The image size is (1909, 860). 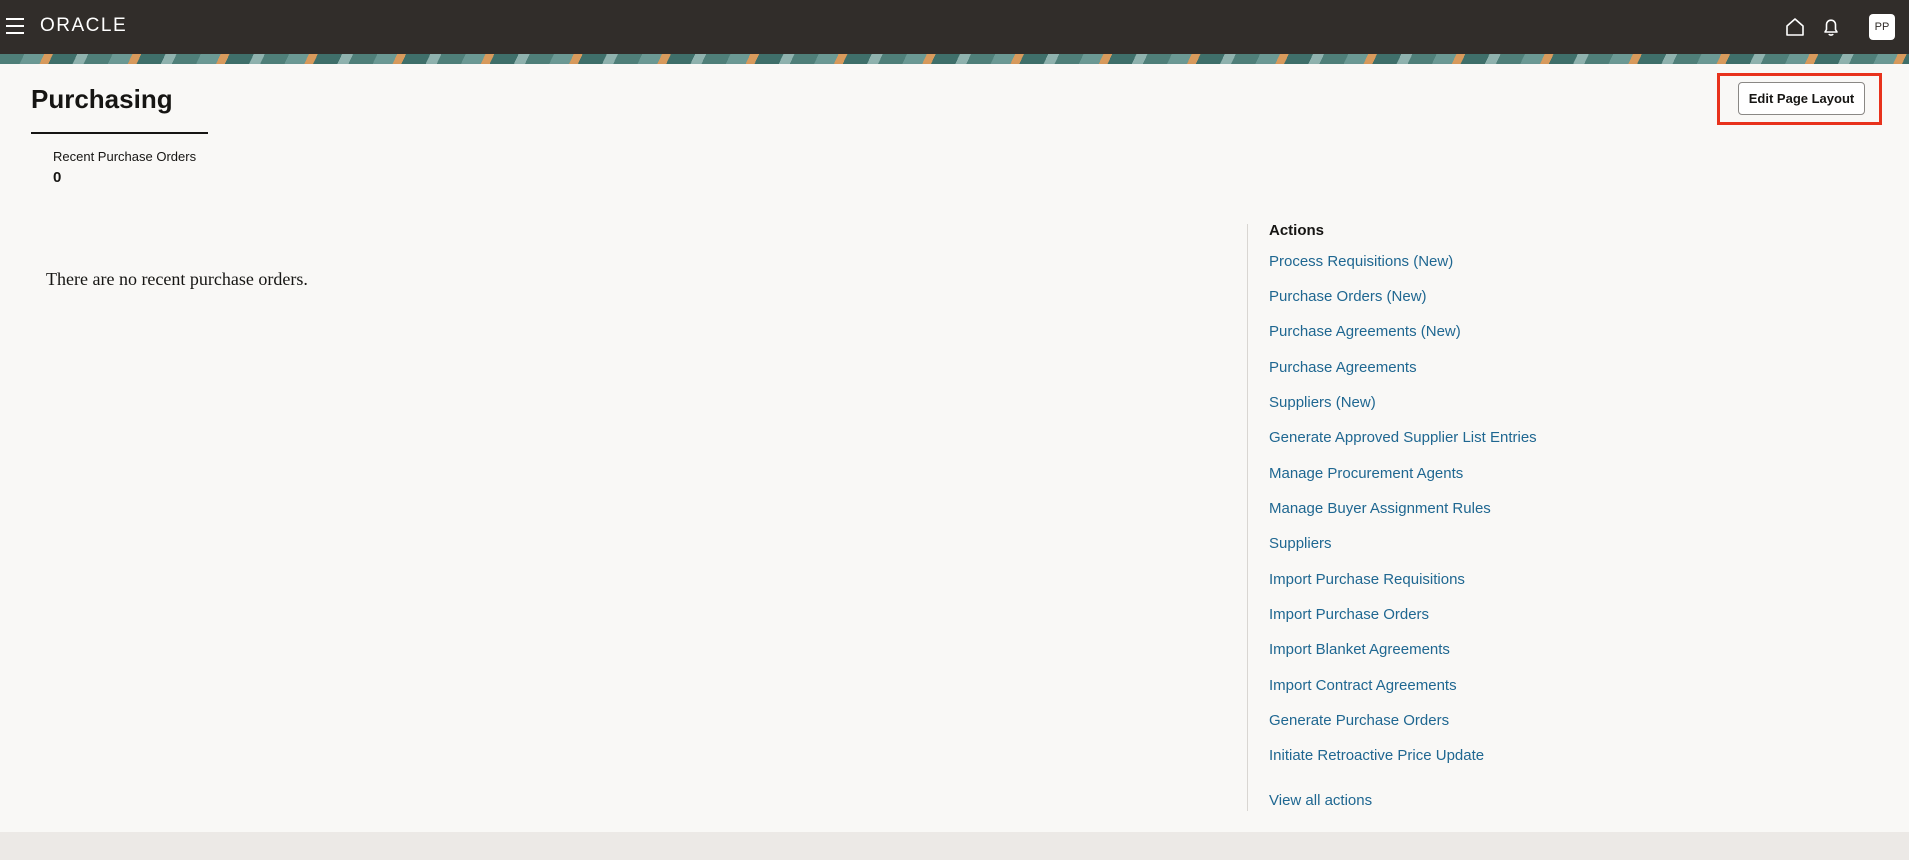 What do you see at coordinates (1320, 800) in the screenshot?
I see `view-all-actions-link: View all actions` at bounding box center [1320, 800].